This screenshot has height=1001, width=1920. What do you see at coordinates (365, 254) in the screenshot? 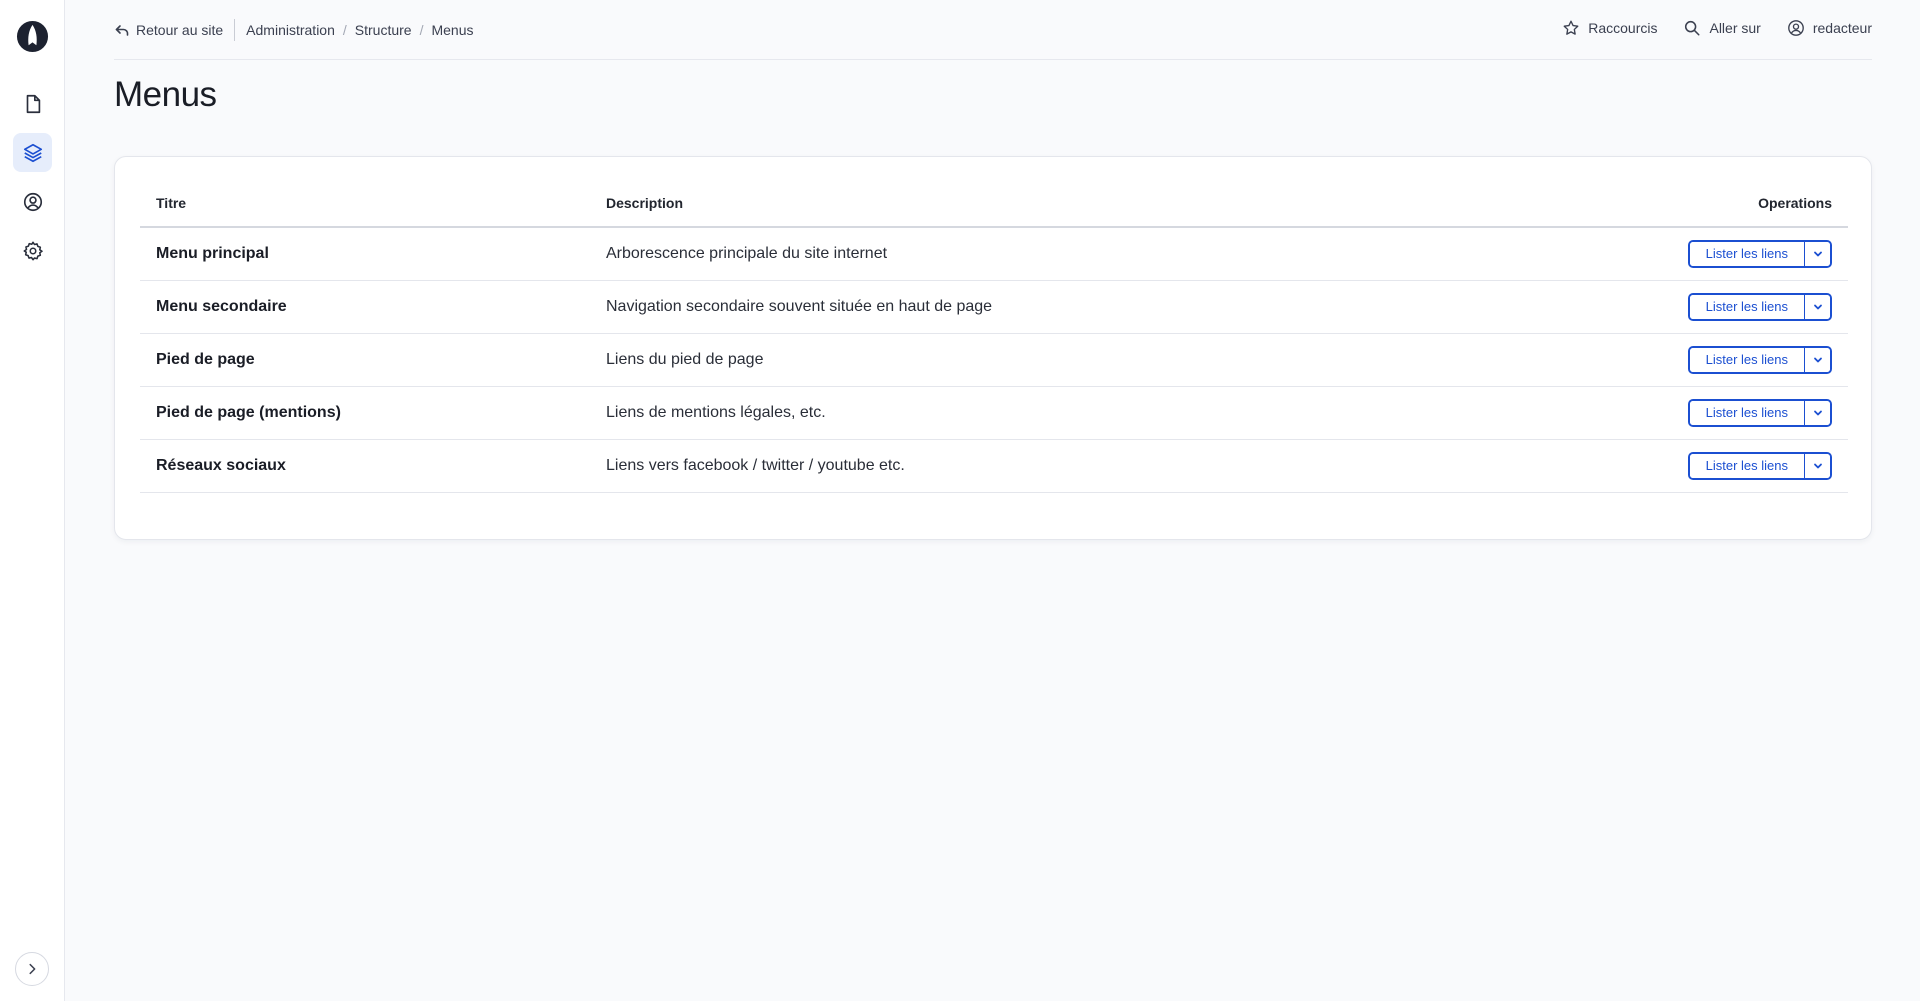
I see `menu-title: Menu principal` at bounding box center [365, 254].